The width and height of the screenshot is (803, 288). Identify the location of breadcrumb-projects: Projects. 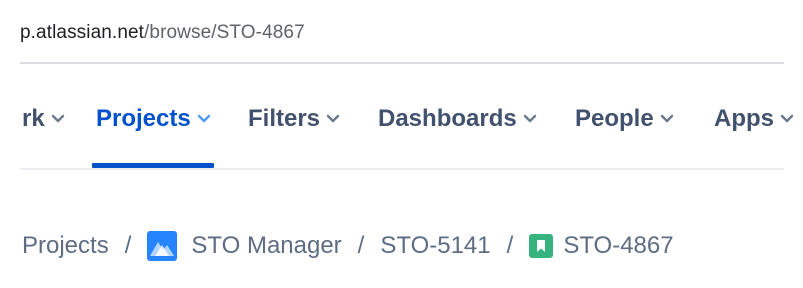
(65, 246).